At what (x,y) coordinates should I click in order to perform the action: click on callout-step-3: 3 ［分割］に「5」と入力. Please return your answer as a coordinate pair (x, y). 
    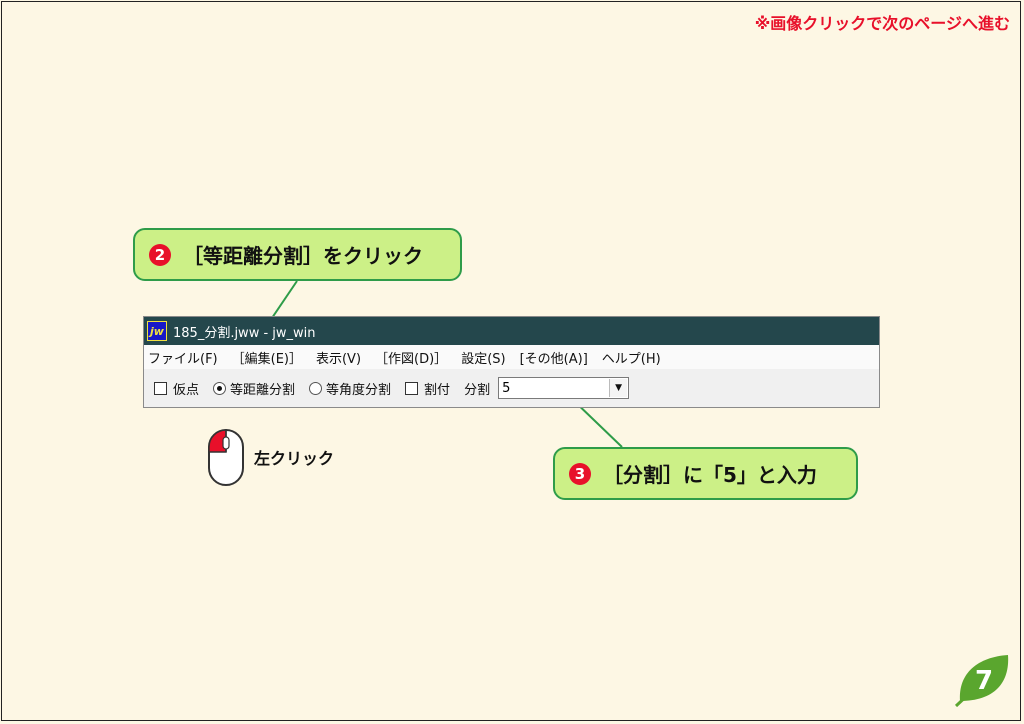
    Looking at the image, I should click on (705, 473).